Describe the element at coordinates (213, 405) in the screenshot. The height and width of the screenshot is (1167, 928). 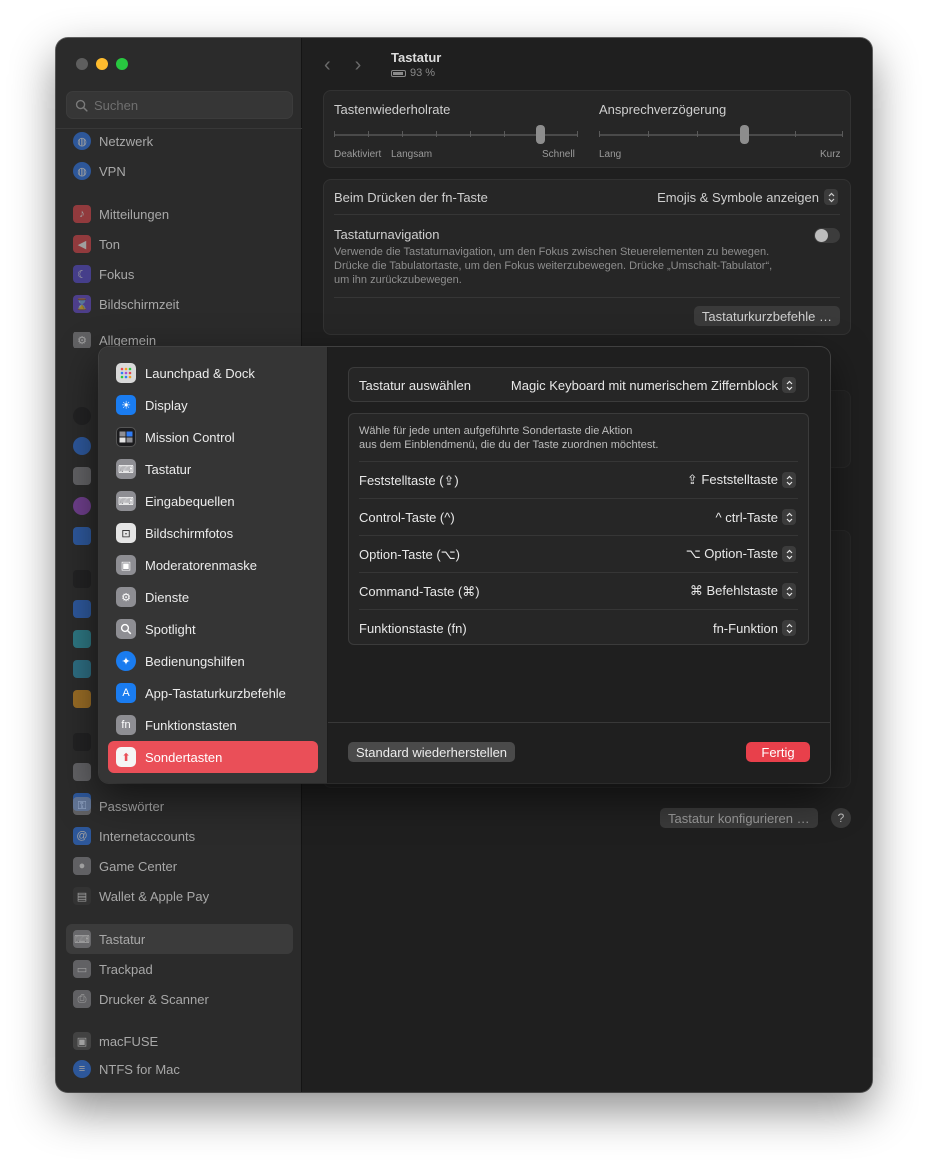
I see `category-display: ☀ Display` at that location.